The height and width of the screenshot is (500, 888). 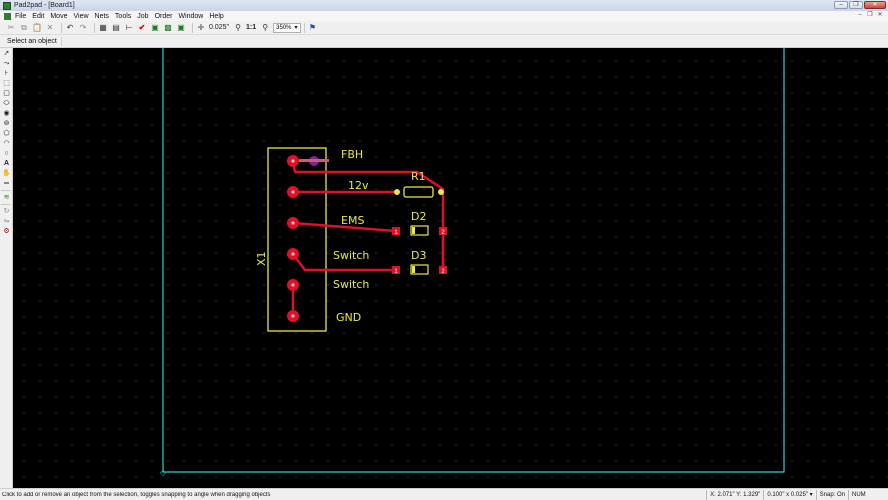 I want to click on menu-edit: Edit, so click(x=38, y=16).